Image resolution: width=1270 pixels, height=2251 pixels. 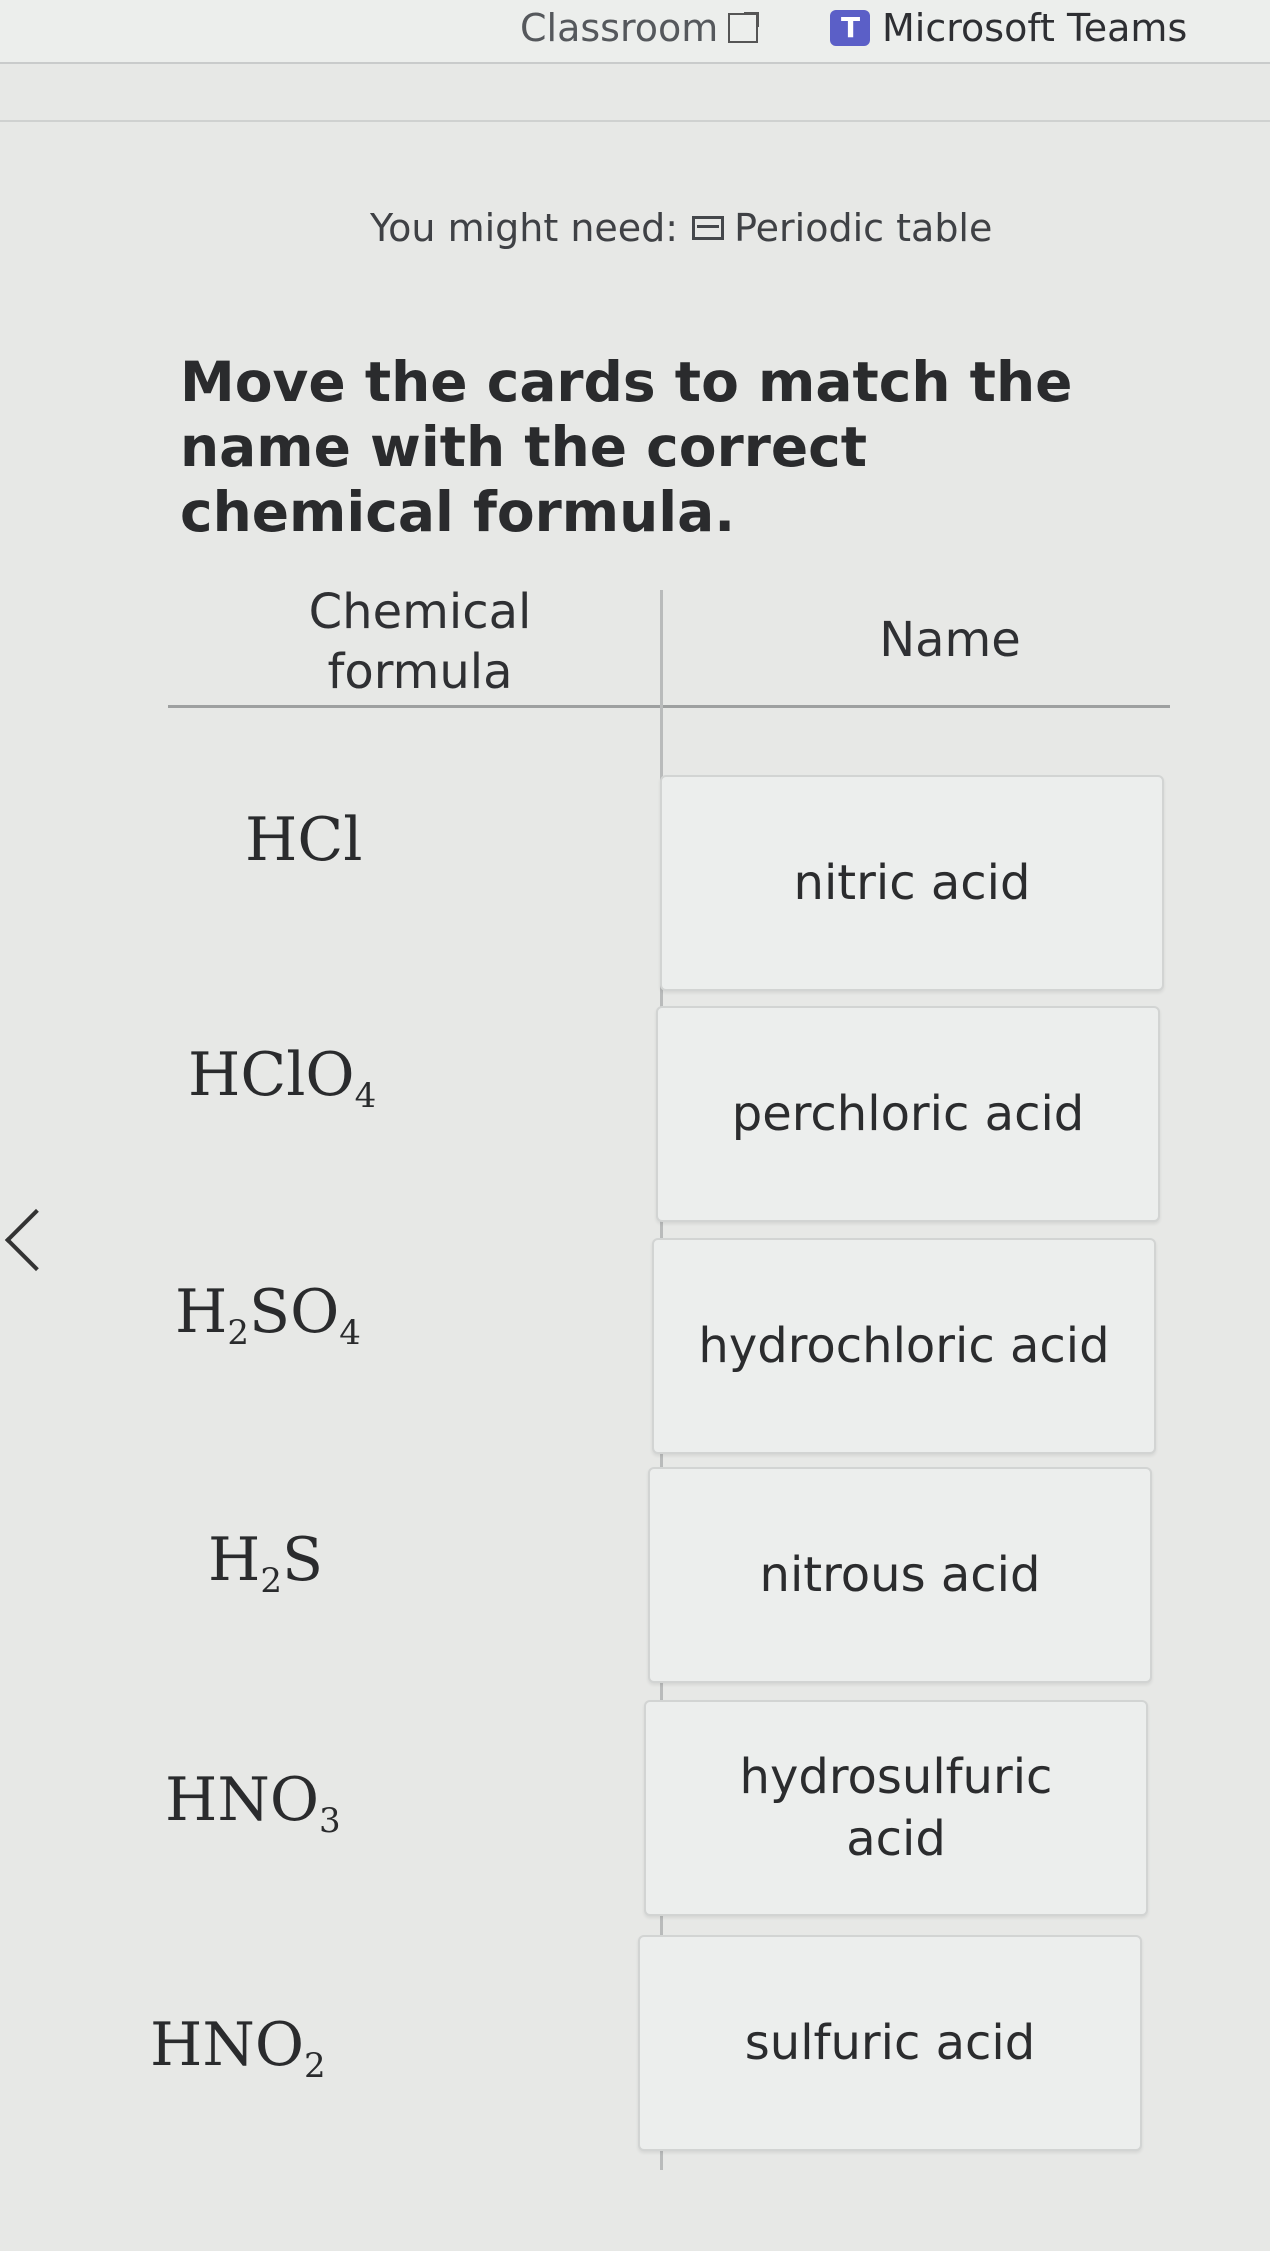 I want to click on chevron-left-icon, so click(x=35, y=1250).